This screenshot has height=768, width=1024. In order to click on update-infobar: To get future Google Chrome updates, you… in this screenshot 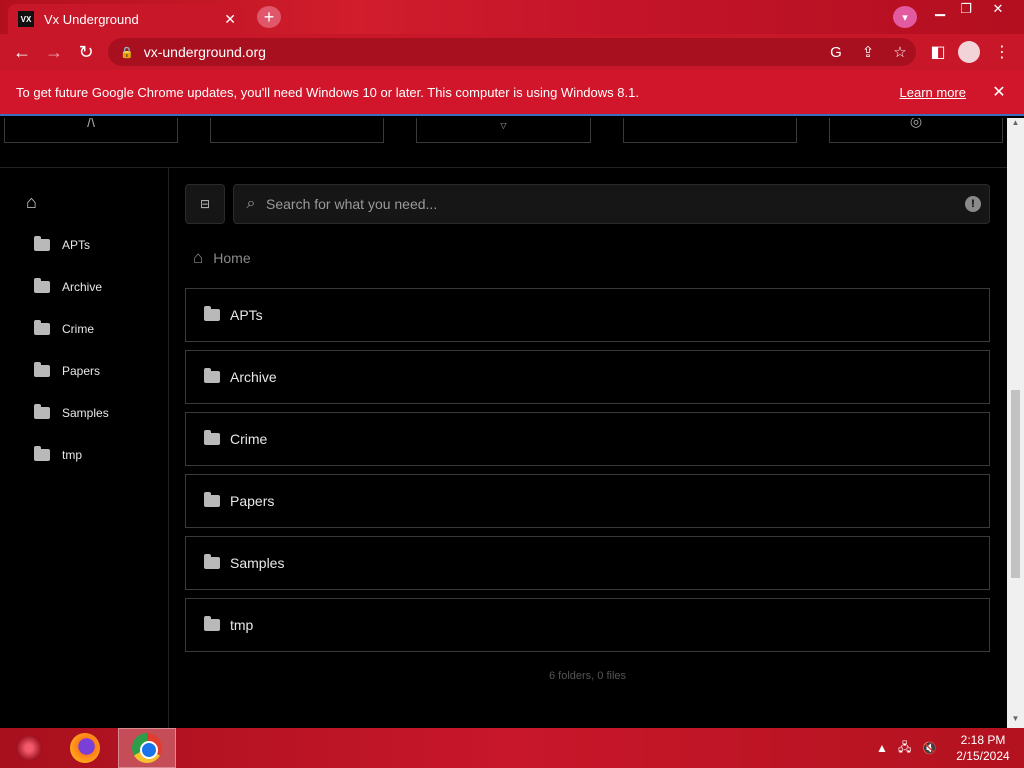, I will do `click(512, 93)`.